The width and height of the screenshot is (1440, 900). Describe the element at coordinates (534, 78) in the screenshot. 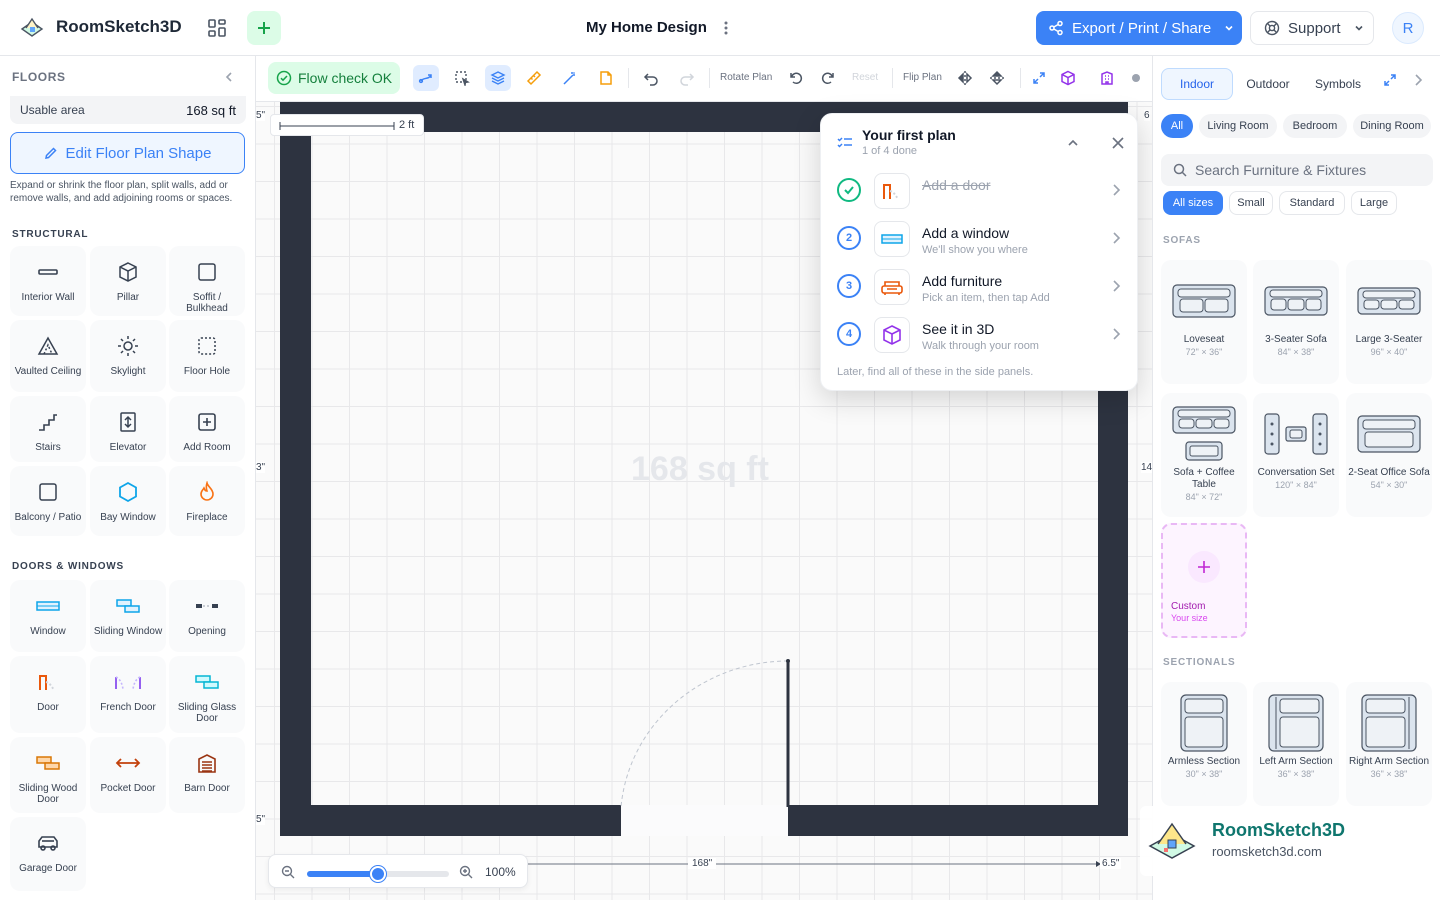

I see `measure-tool-button` at that location.